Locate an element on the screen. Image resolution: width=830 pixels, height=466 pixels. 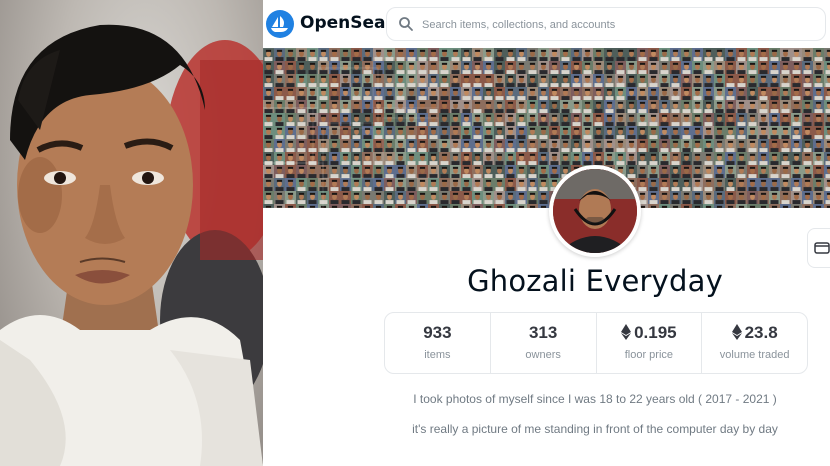
stat-items: 933 items is located at coordinates (438, 343).